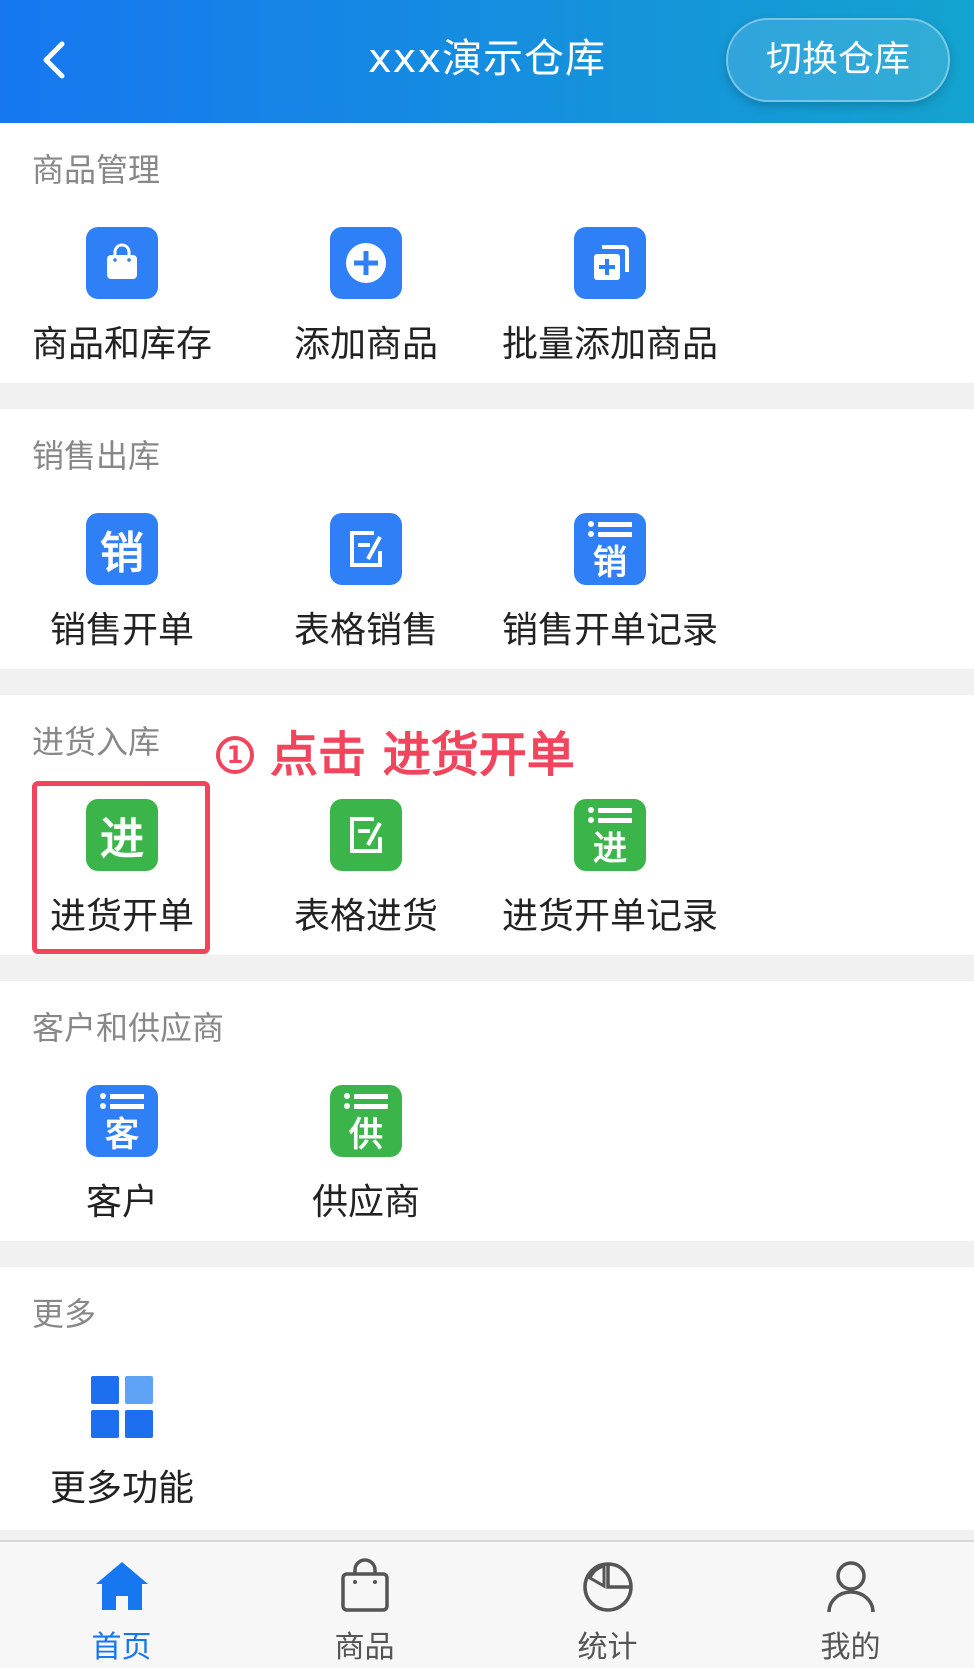  What do you see at coordinates (607, 1647) in the screenshot?
I see `tab-label: 统计` at bounding box center [607, 1647].